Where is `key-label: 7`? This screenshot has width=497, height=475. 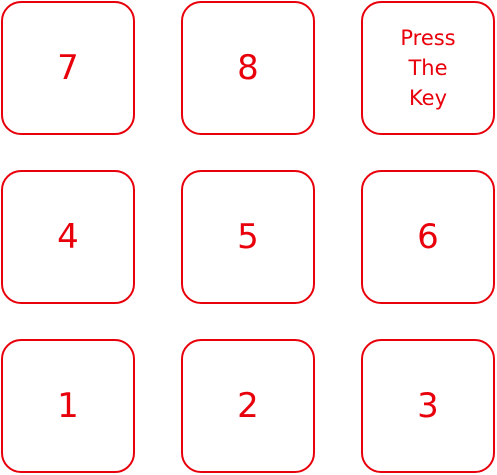
key-label: 7 is located at coordinates (68, 68).